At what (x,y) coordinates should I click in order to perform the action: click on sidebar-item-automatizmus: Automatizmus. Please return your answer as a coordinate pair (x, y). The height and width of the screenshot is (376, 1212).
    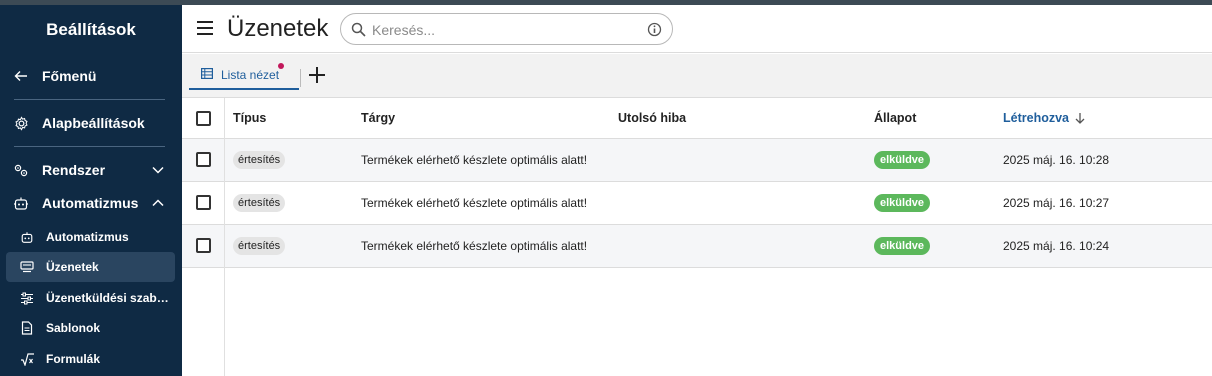
    Looking at the image, I should click on (90, 203).